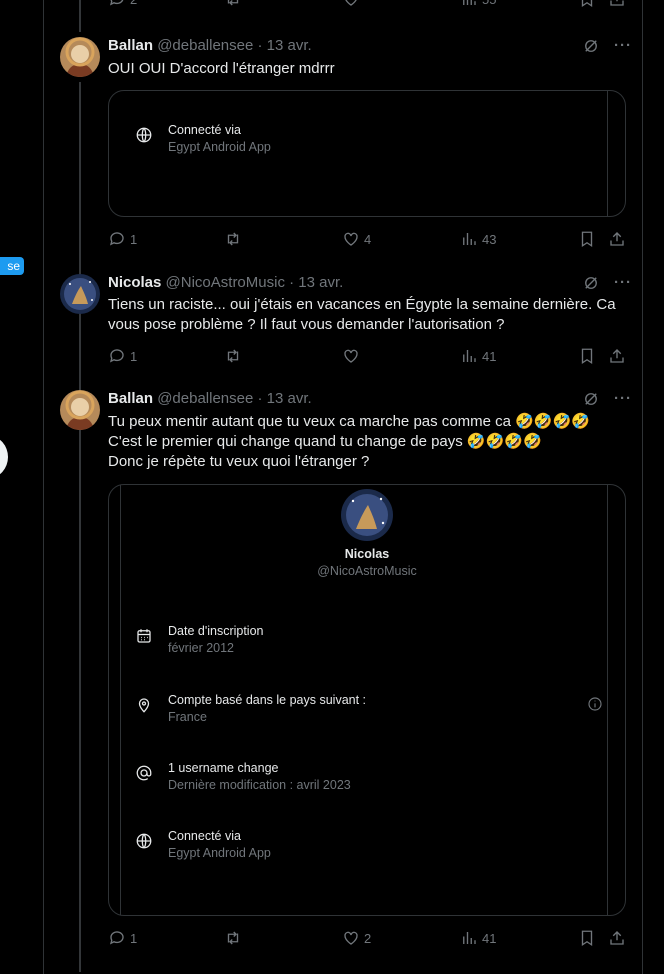  Describe the element at coordinates (133, 3) in the screenshot. I see `reply-count: 2` at that location.